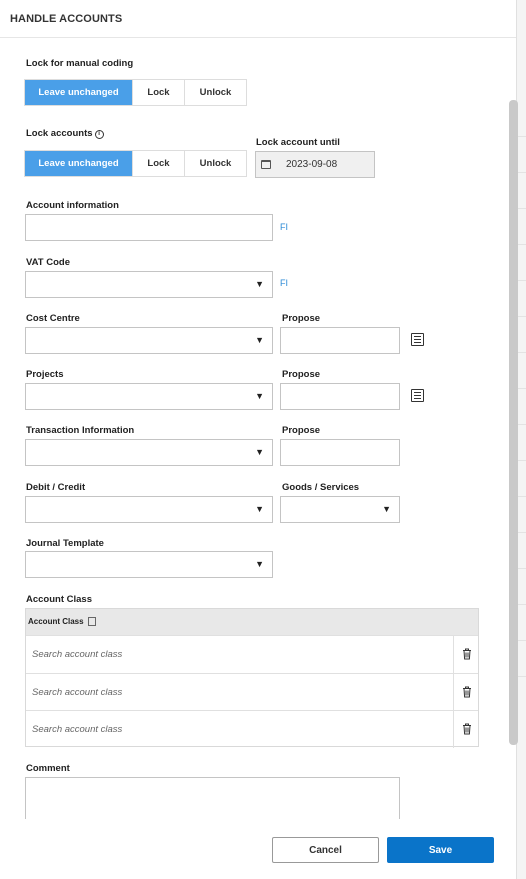 Image resolution: width=526 pixels, height=879 pixels. Describe the element at coordinates (149, 509) in the screenshot. I see `debit-credit-select: ▼` at that location.